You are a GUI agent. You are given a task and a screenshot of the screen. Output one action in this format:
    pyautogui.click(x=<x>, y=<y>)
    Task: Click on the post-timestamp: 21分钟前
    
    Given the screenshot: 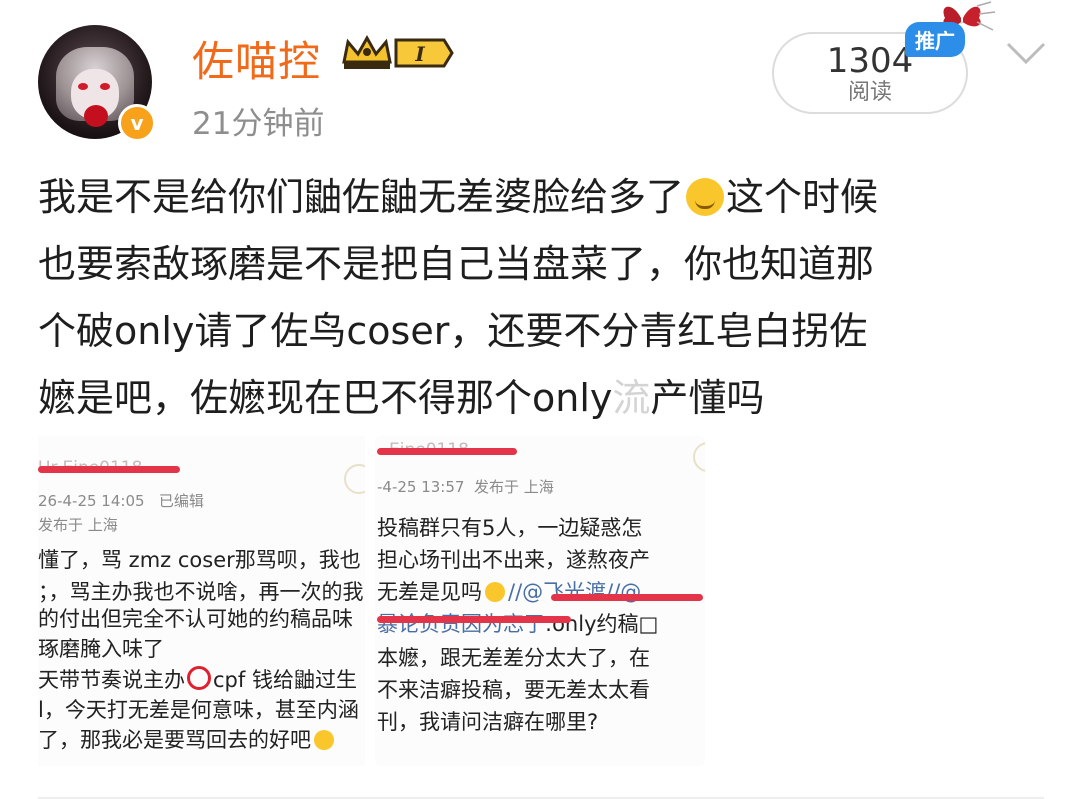 What is the action you would take?
    pyautogui.click(x=258, y=124)
    